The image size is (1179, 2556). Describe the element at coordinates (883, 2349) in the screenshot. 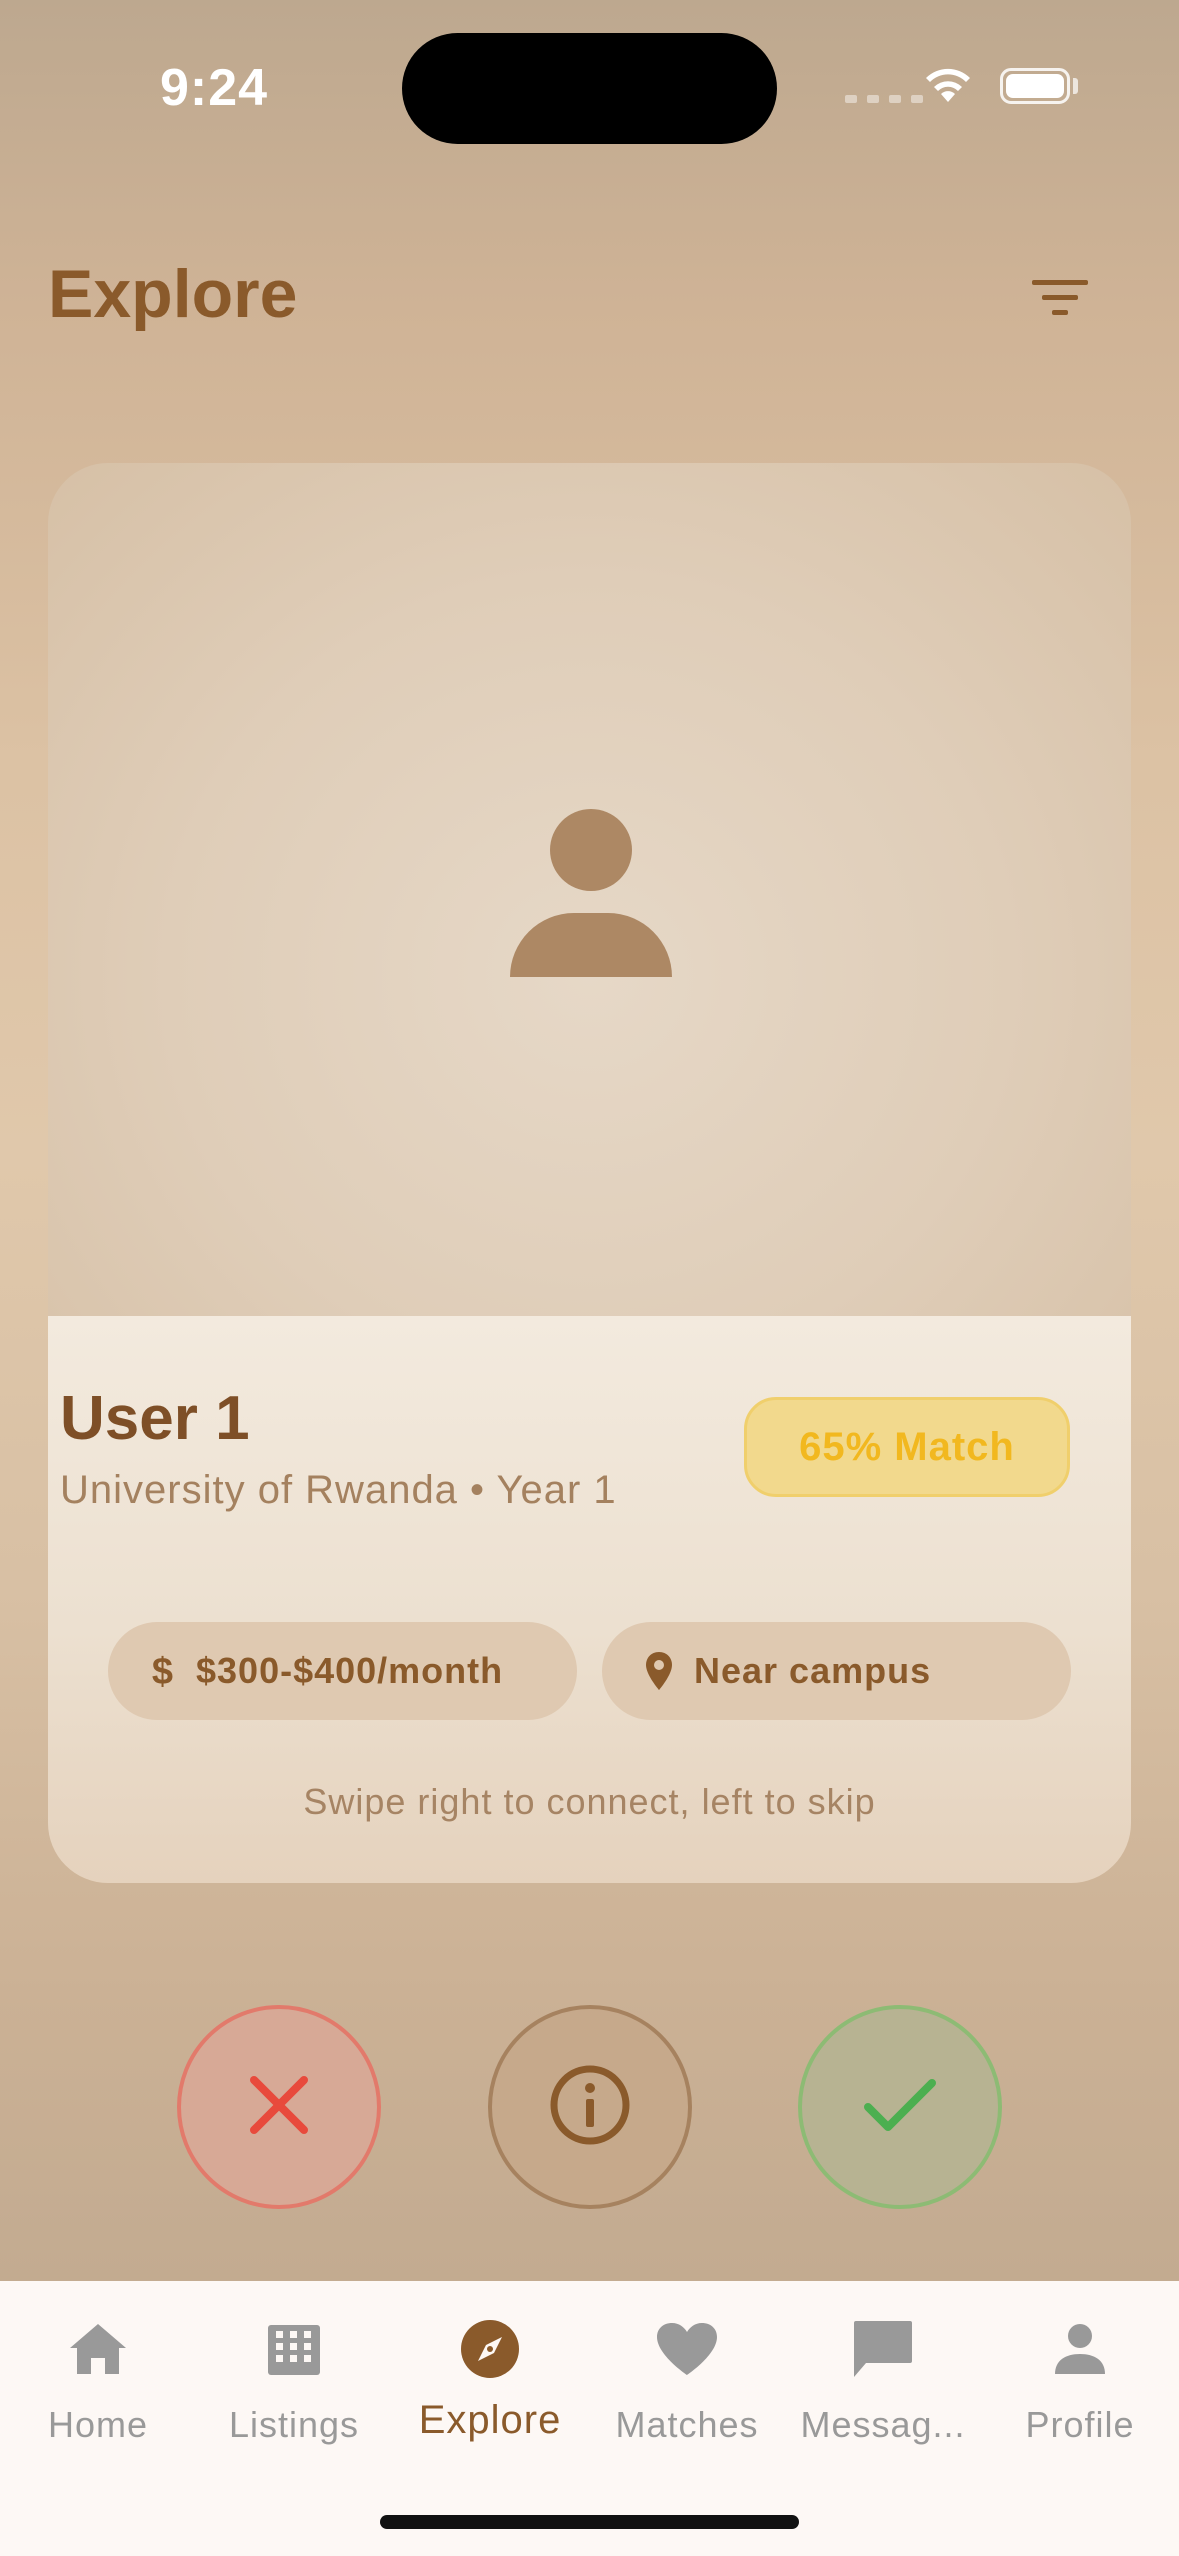

I see `message-icon` at that location.